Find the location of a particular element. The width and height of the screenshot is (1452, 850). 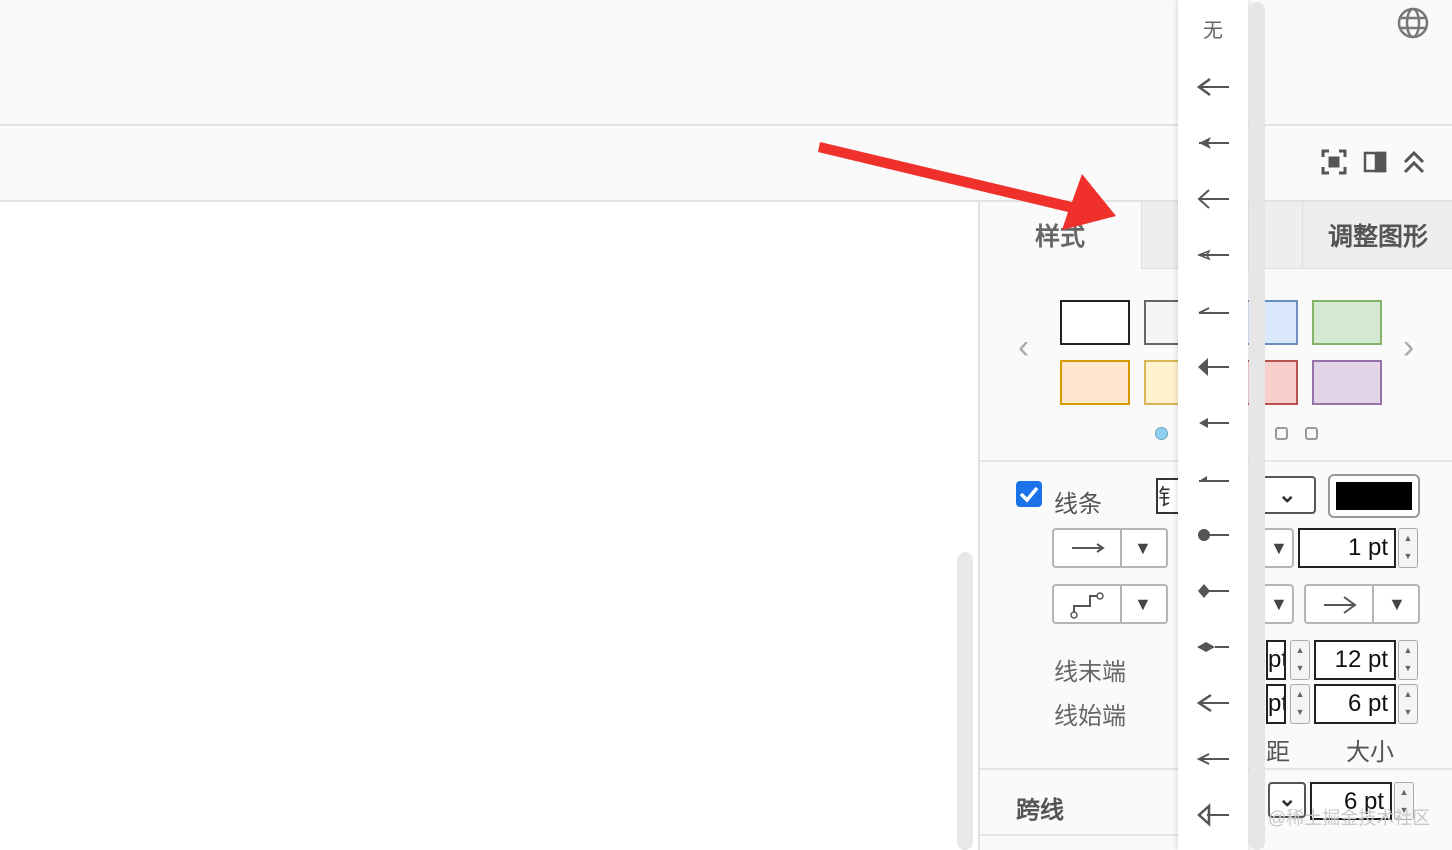

line-end-spacing-stepper: ▲ ▼ is located at coordinates (1300, 660).